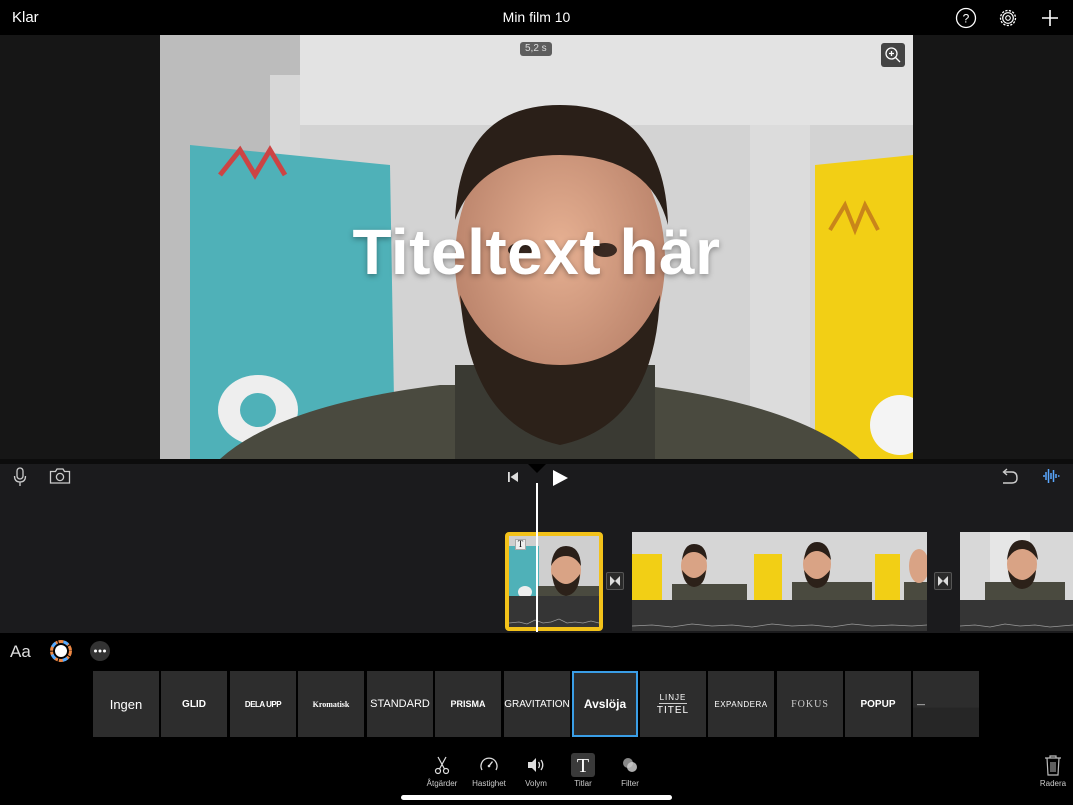 The width and height of the screenshot is (1073, 805). I want to click on titles-tool: T Titlar, so click(583, 770).